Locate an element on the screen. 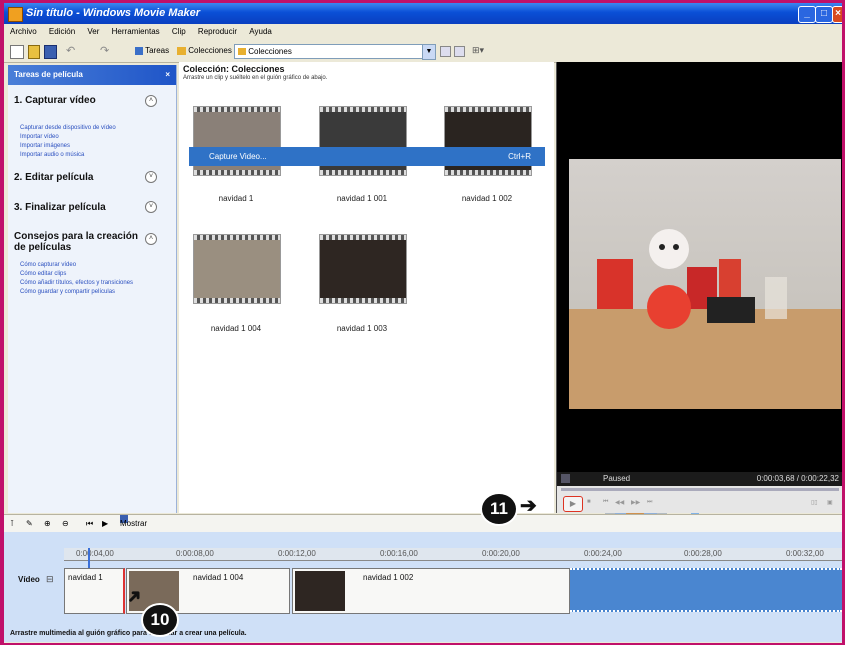 The image size is (845, 645). playback-controls: ▶ ■ ⏮ ◀◀ ▶▶ ⏭ ▯▯ ▣ is located at coordinates (699, 499).